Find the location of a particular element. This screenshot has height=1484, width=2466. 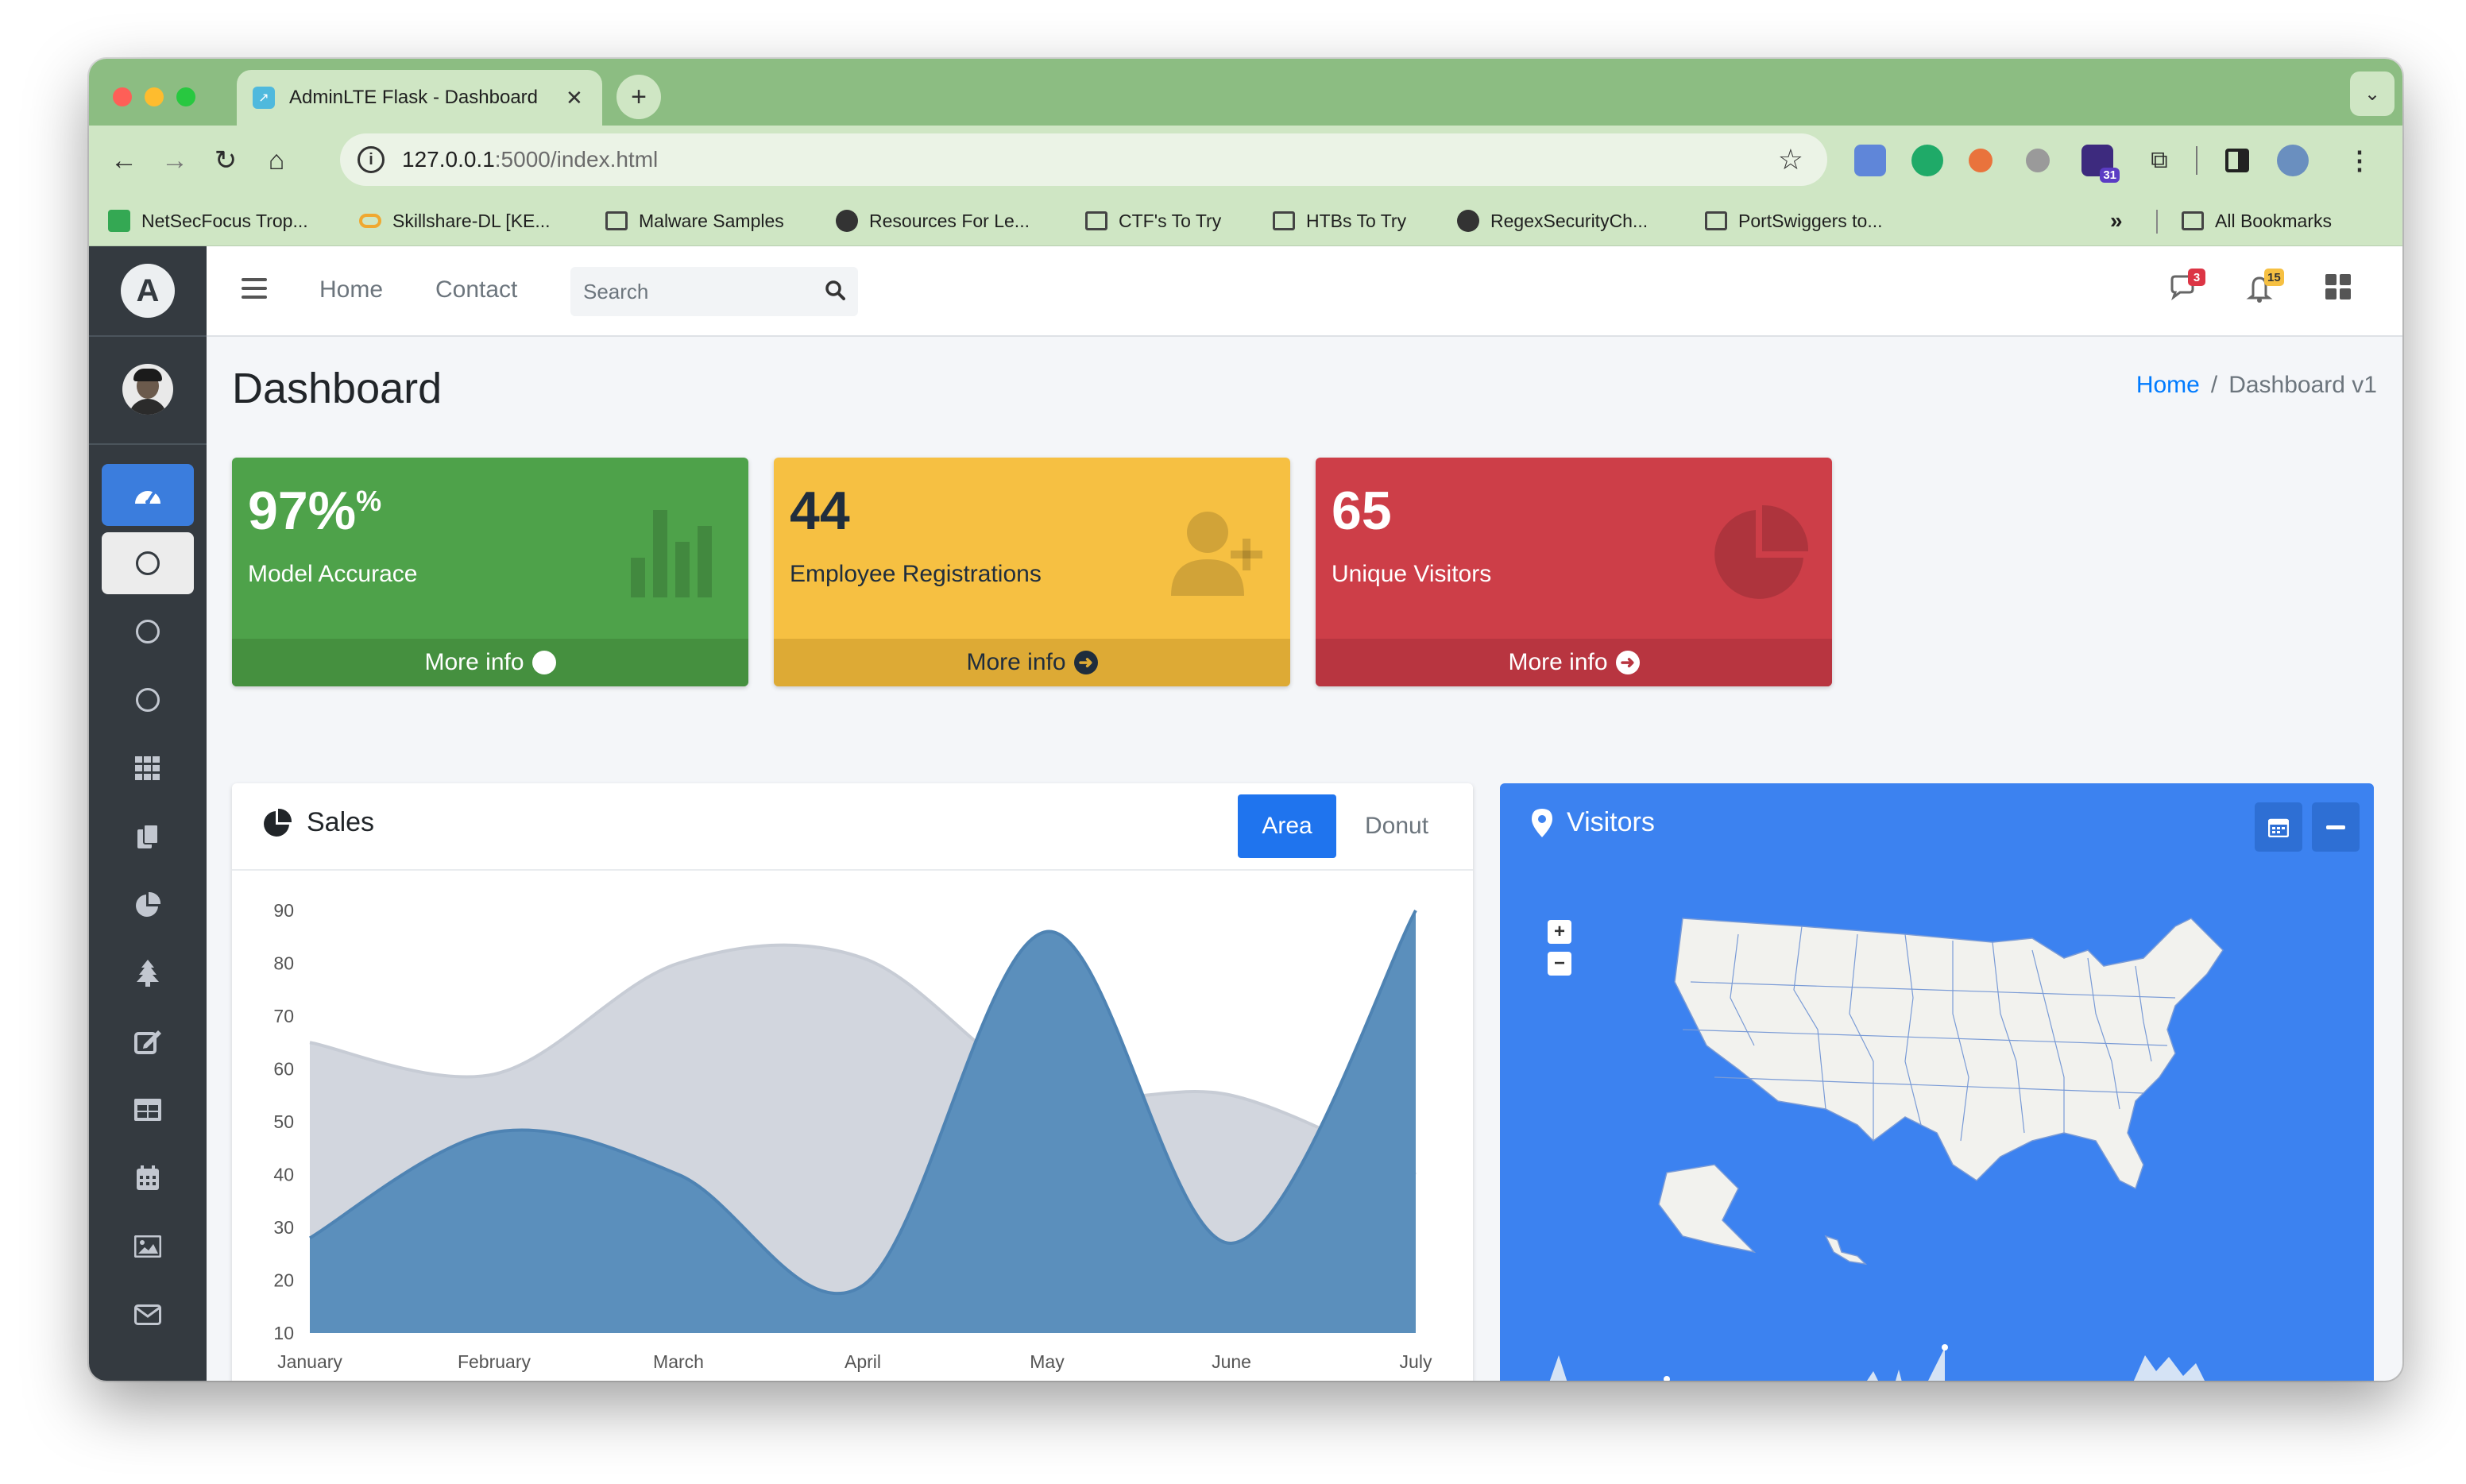

search-input is located at coordinates (694, 291).